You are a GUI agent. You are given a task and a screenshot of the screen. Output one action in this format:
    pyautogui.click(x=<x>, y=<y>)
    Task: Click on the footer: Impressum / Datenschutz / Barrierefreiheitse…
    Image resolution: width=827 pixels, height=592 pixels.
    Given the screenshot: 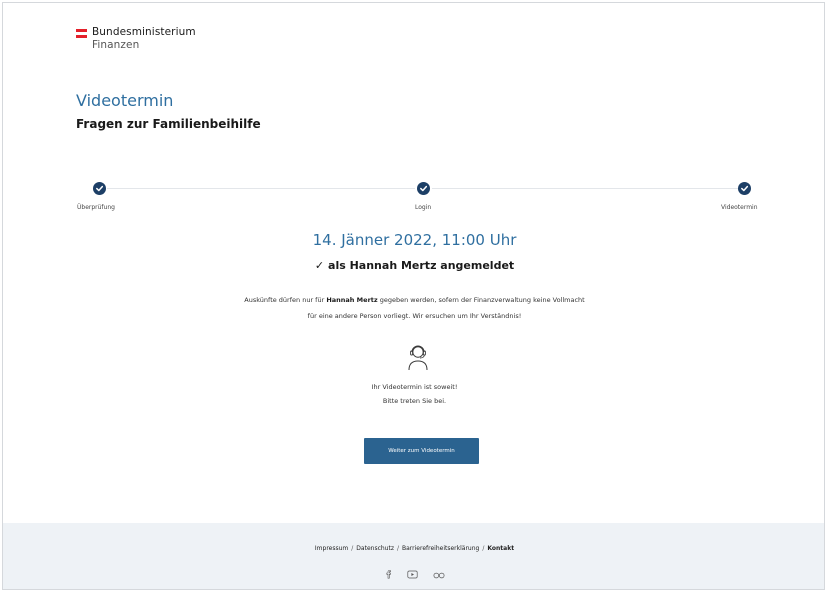 What is the action you would take?
    pyautogui.click(x=413, y=556)
    